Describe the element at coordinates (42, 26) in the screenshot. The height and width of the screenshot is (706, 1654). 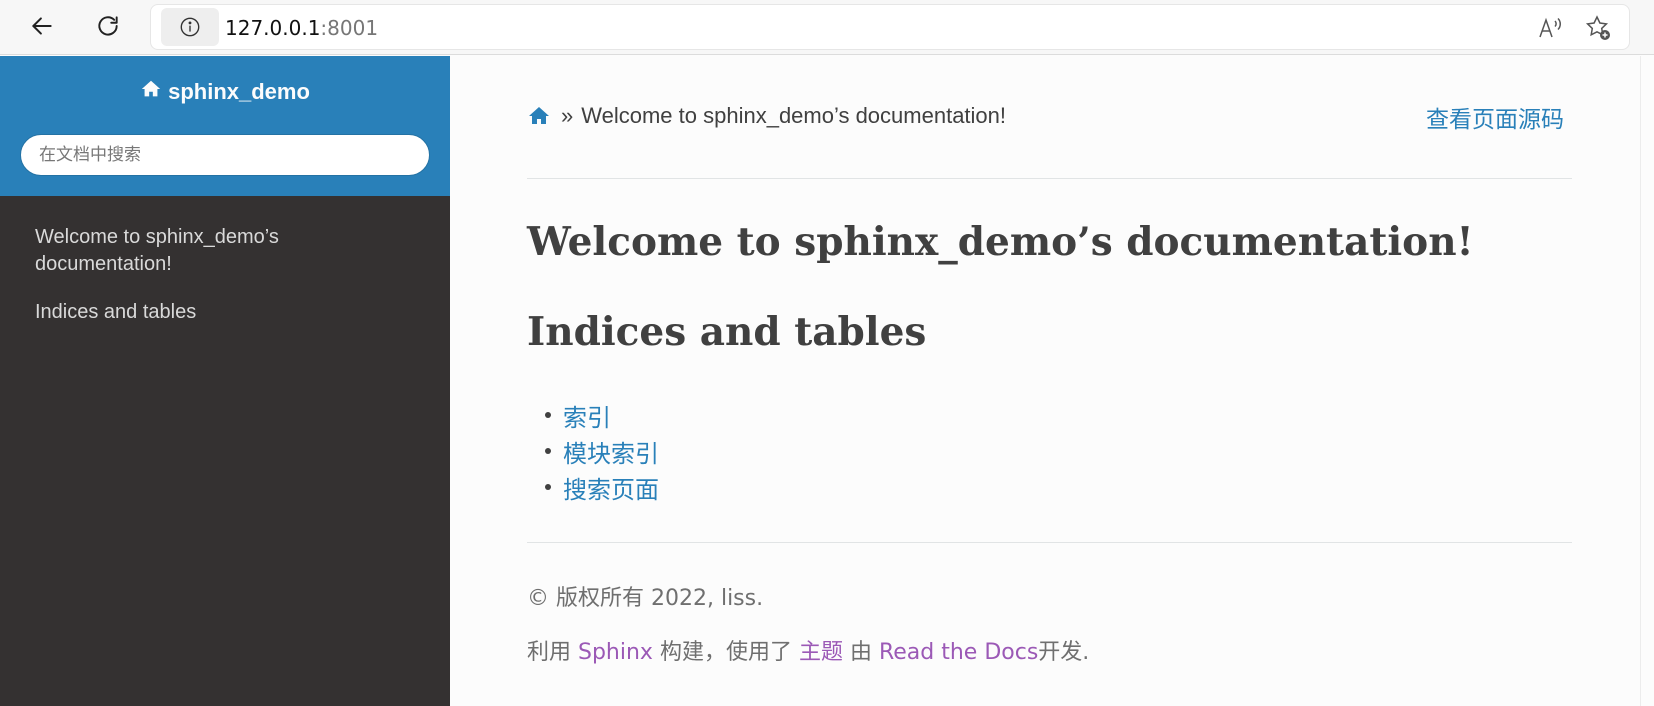
I see `back-arrow-icon` at that location.